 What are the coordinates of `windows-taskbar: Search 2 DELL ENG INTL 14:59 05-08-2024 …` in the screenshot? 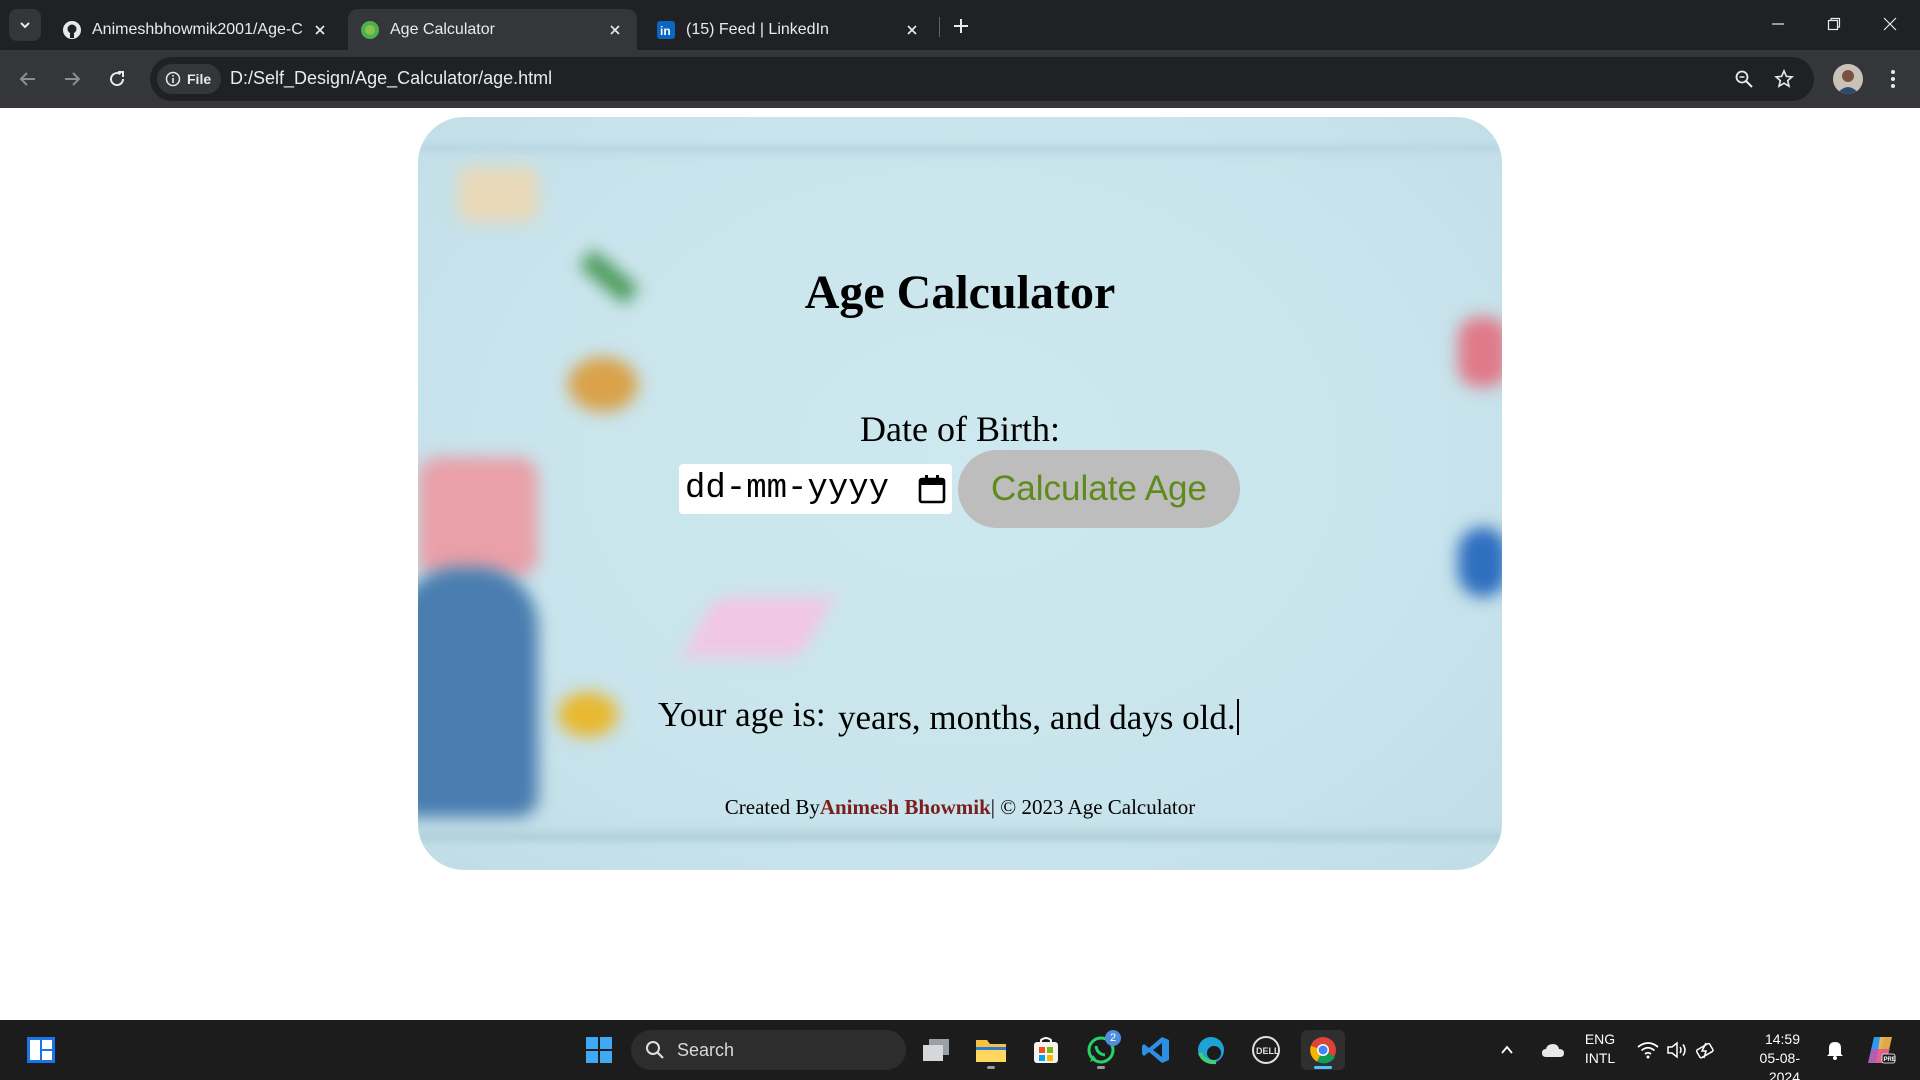 It's located at (960, 1050).